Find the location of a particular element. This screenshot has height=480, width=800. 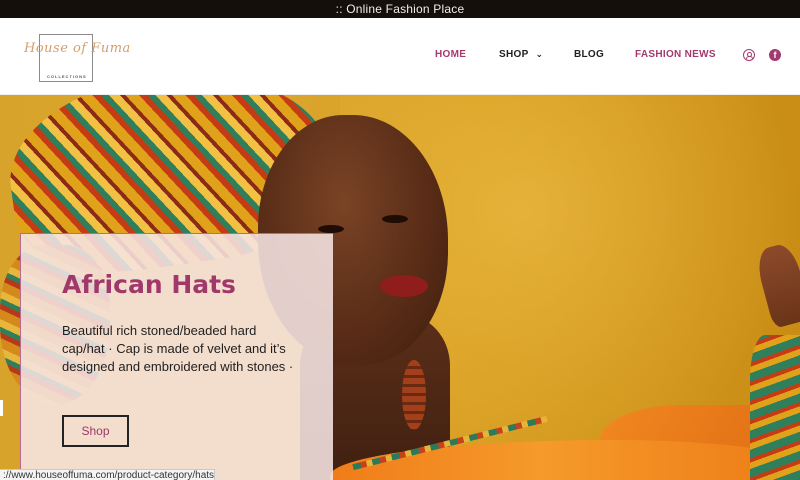

nav-home: HOME is located at coordinates (450, 54).